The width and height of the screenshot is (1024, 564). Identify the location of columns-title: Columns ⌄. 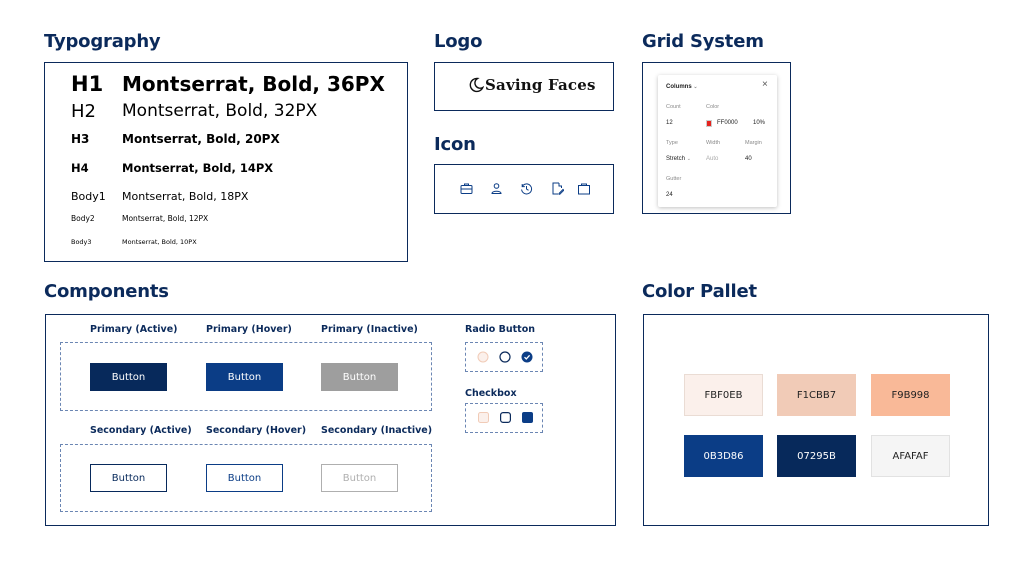
(682, 87).